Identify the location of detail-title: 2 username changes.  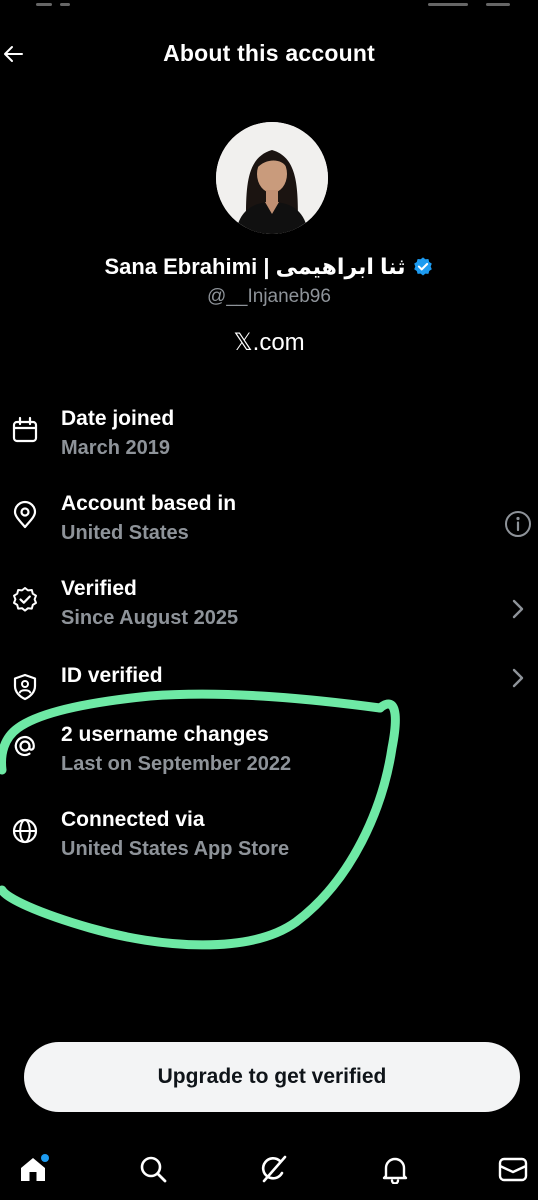
(165, 734).